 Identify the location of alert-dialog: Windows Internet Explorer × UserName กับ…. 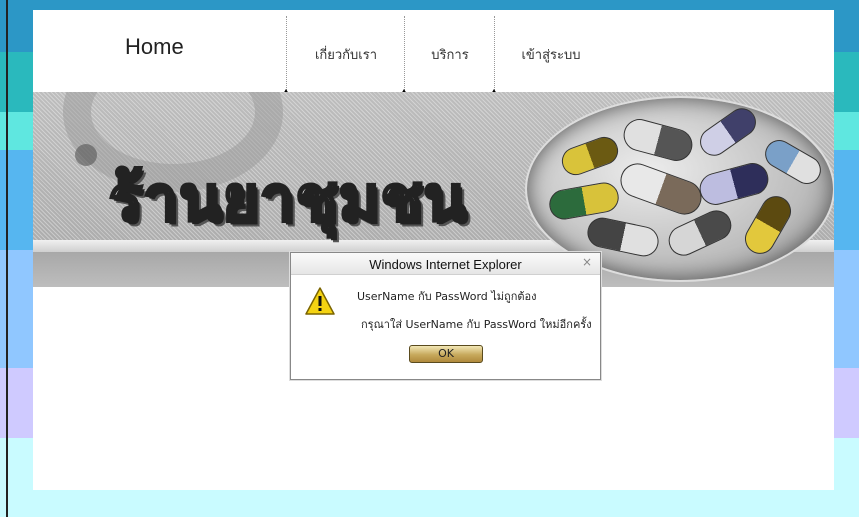
(445, 316).